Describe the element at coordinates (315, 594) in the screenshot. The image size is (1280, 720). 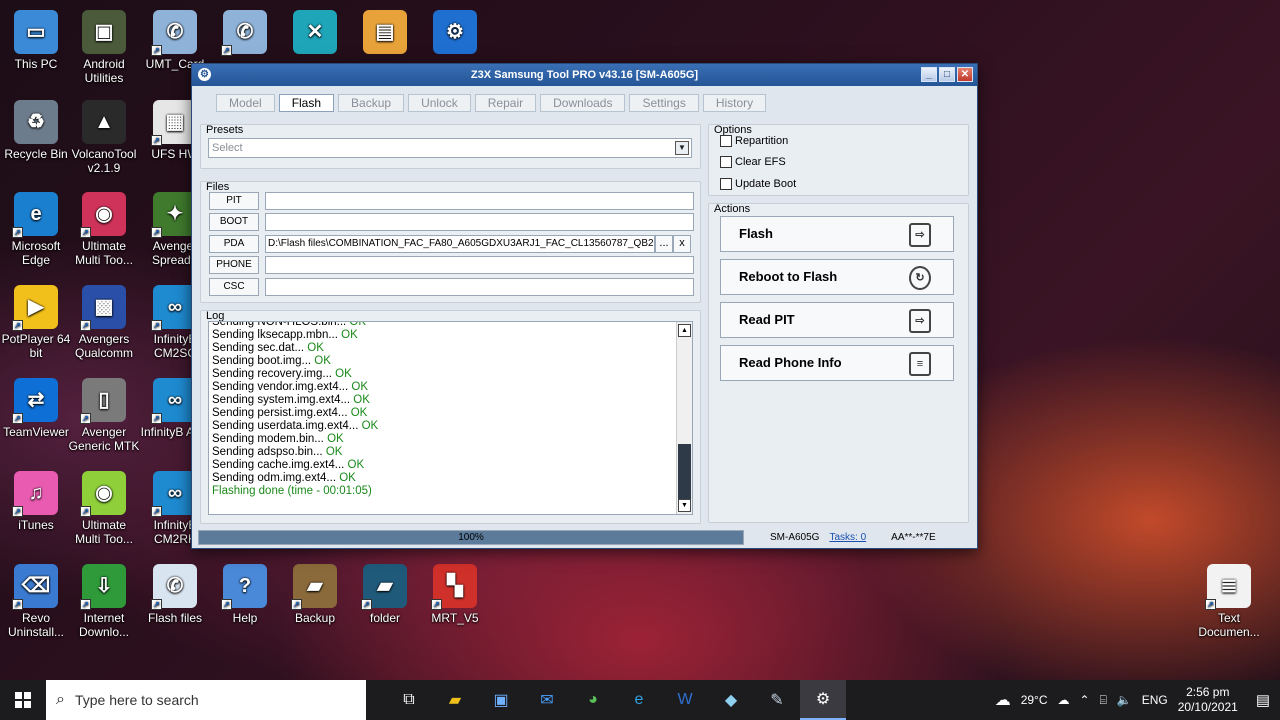
I see `desktop-icon: ▰ ↗ Backup` at that location.